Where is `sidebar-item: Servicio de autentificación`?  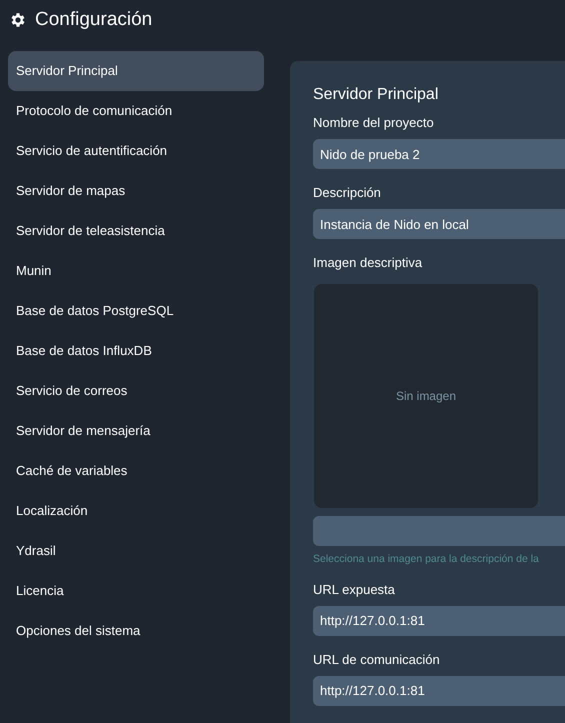 sidebar-item: Servicio de autentificación is located at coordinates (136, 151).